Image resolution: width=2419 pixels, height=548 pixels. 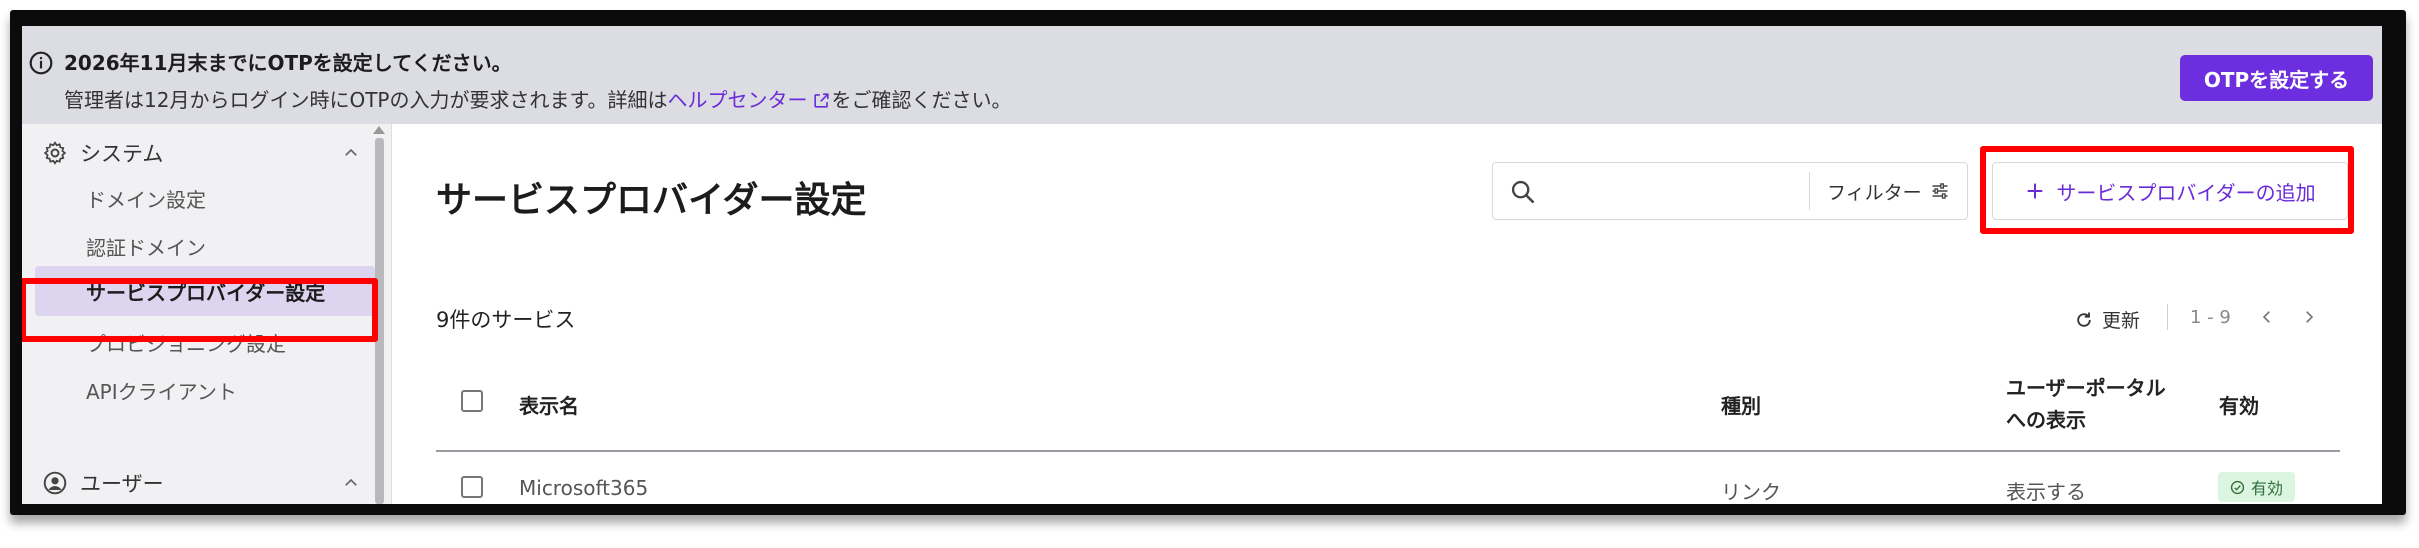 What do you see at coordinates (200, 310) in the screenshot?
I see `highlight-sidebar-item` at bounding box center [200, 310].